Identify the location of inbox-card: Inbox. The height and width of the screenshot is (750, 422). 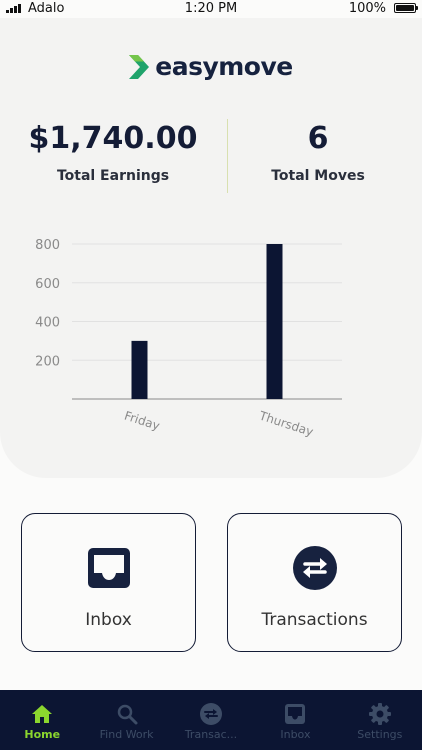
(108, 582).